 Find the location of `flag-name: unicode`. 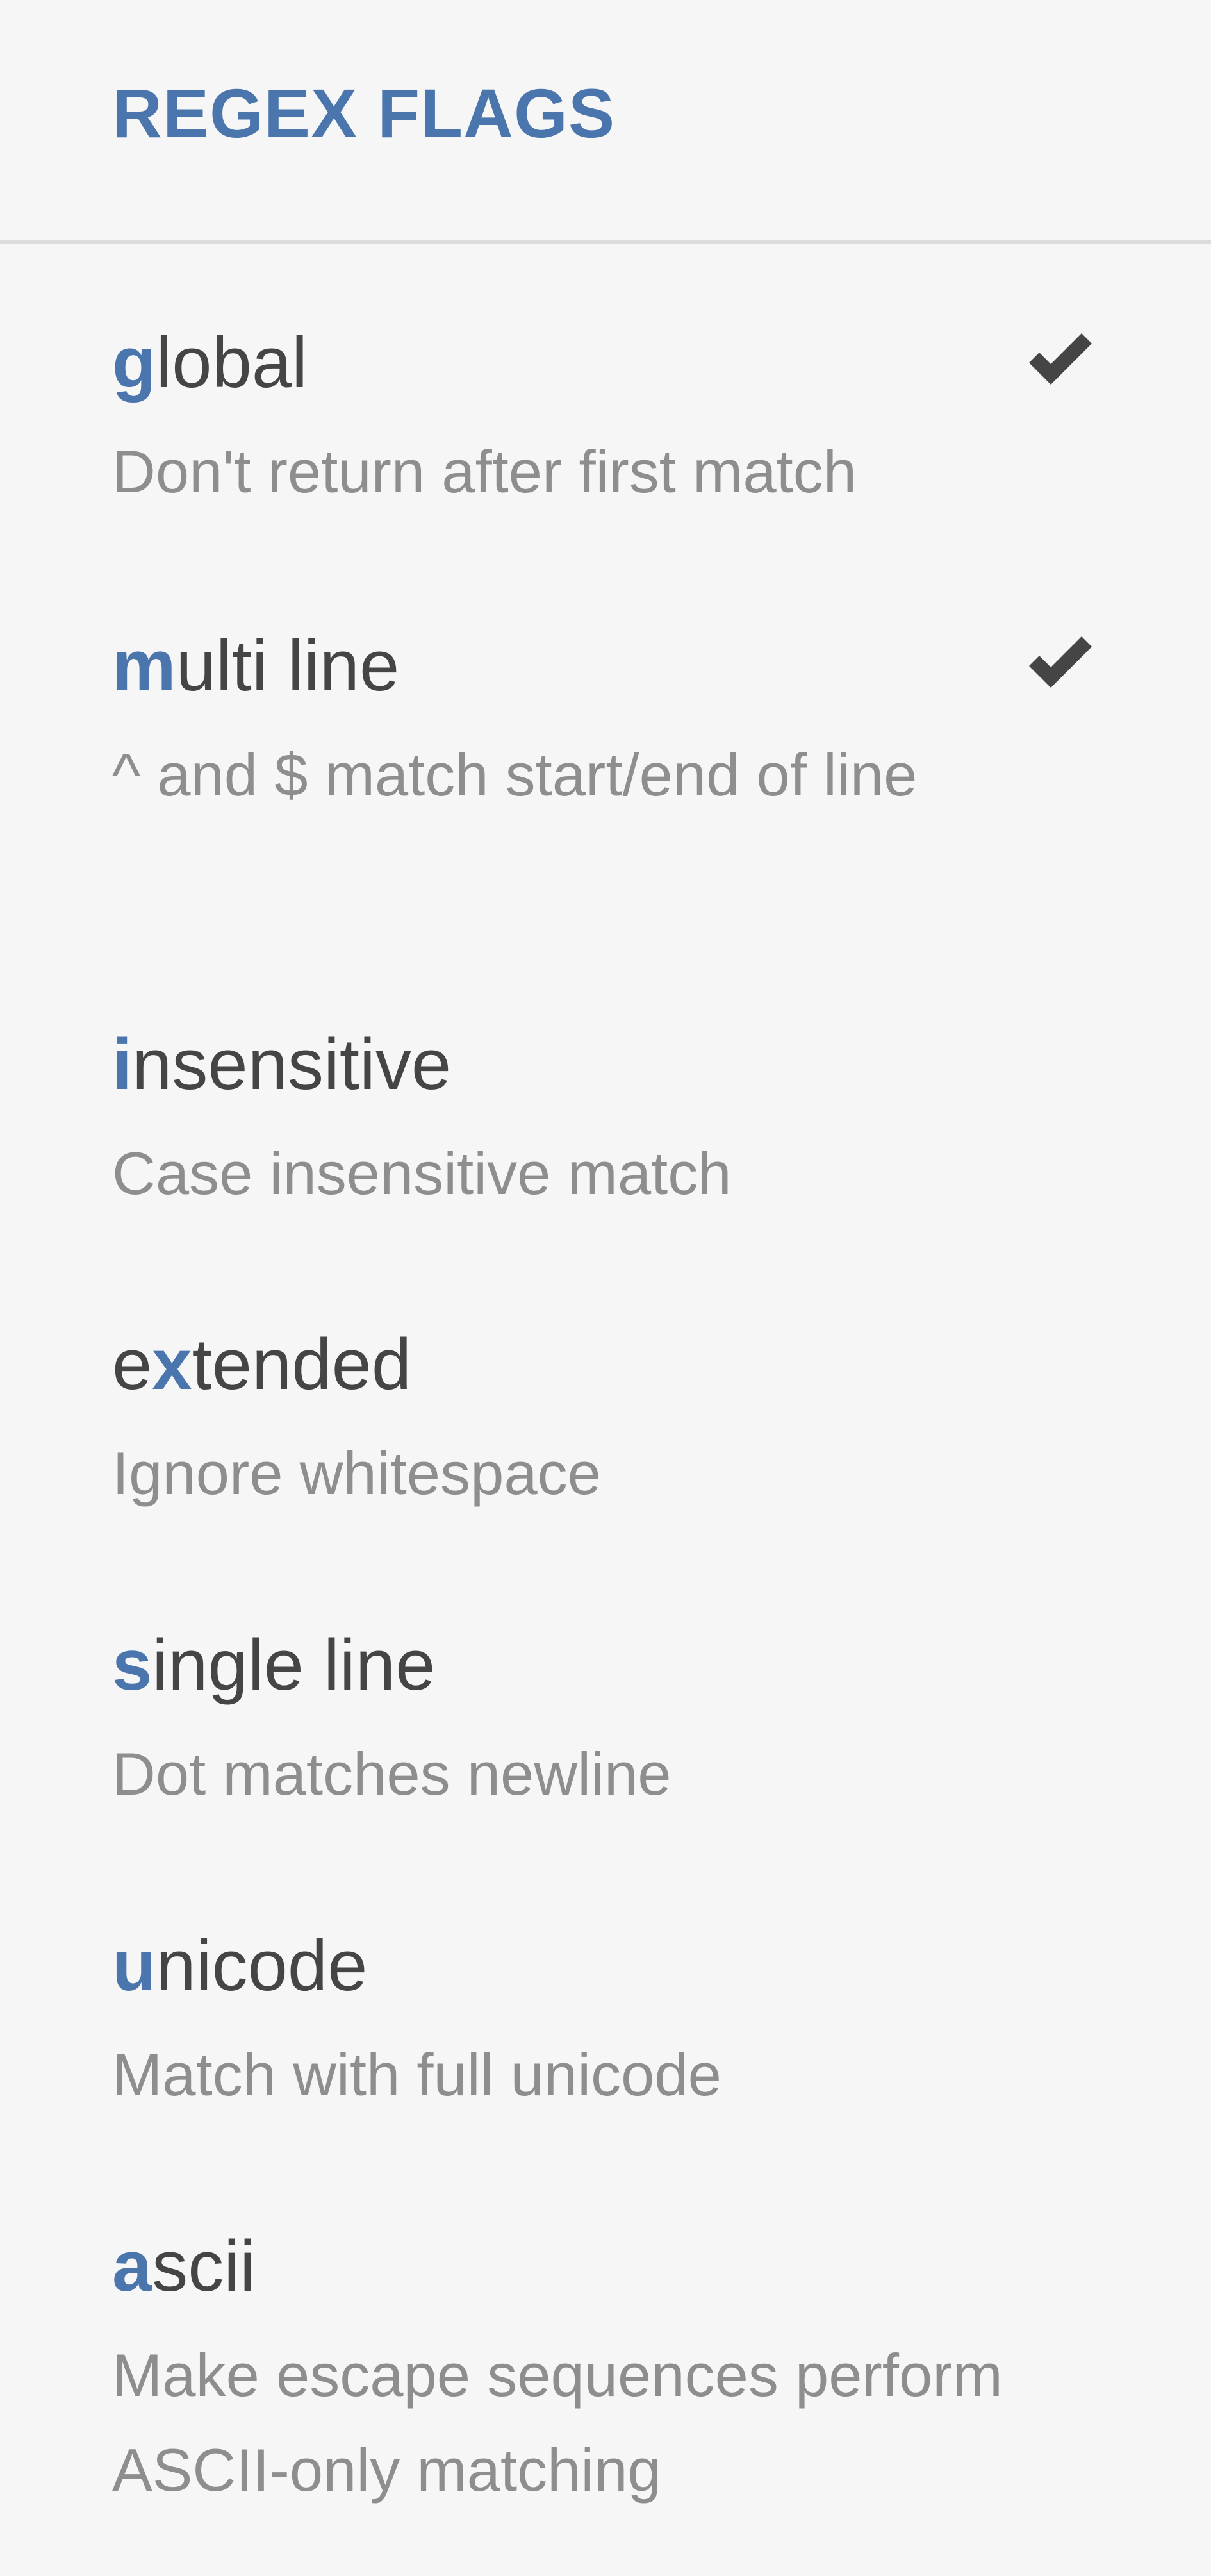

flag-name: unicode is located at coordinates (565, 1966).